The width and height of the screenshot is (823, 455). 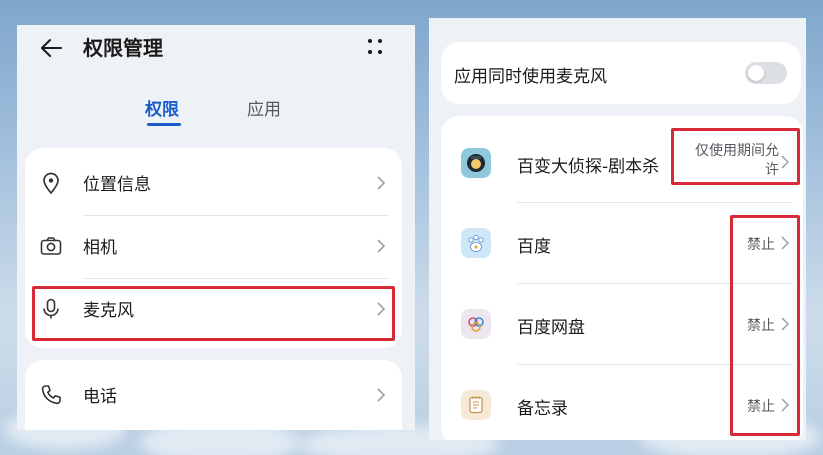 What do you see at coordinates (123, 48) in the screenshot?
I see `page-title: 权限管理` at bounding box center [123, 48].